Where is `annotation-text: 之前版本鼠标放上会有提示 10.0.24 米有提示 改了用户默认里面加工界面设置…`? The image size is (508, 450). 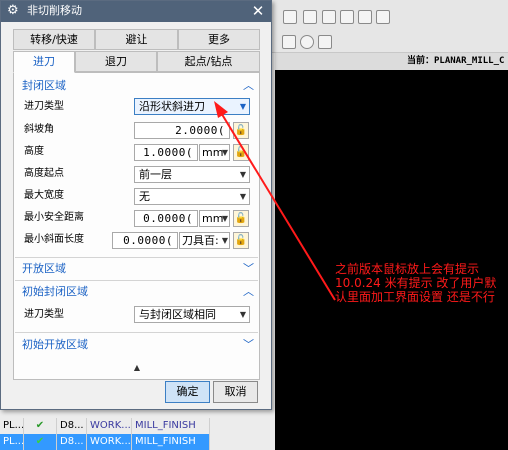 annotation-text: 之前版本鼠标放上会有提示 10.0.24 米有提示 改了用户默认里面加工界面设置… is located at coordinates (416, 283).